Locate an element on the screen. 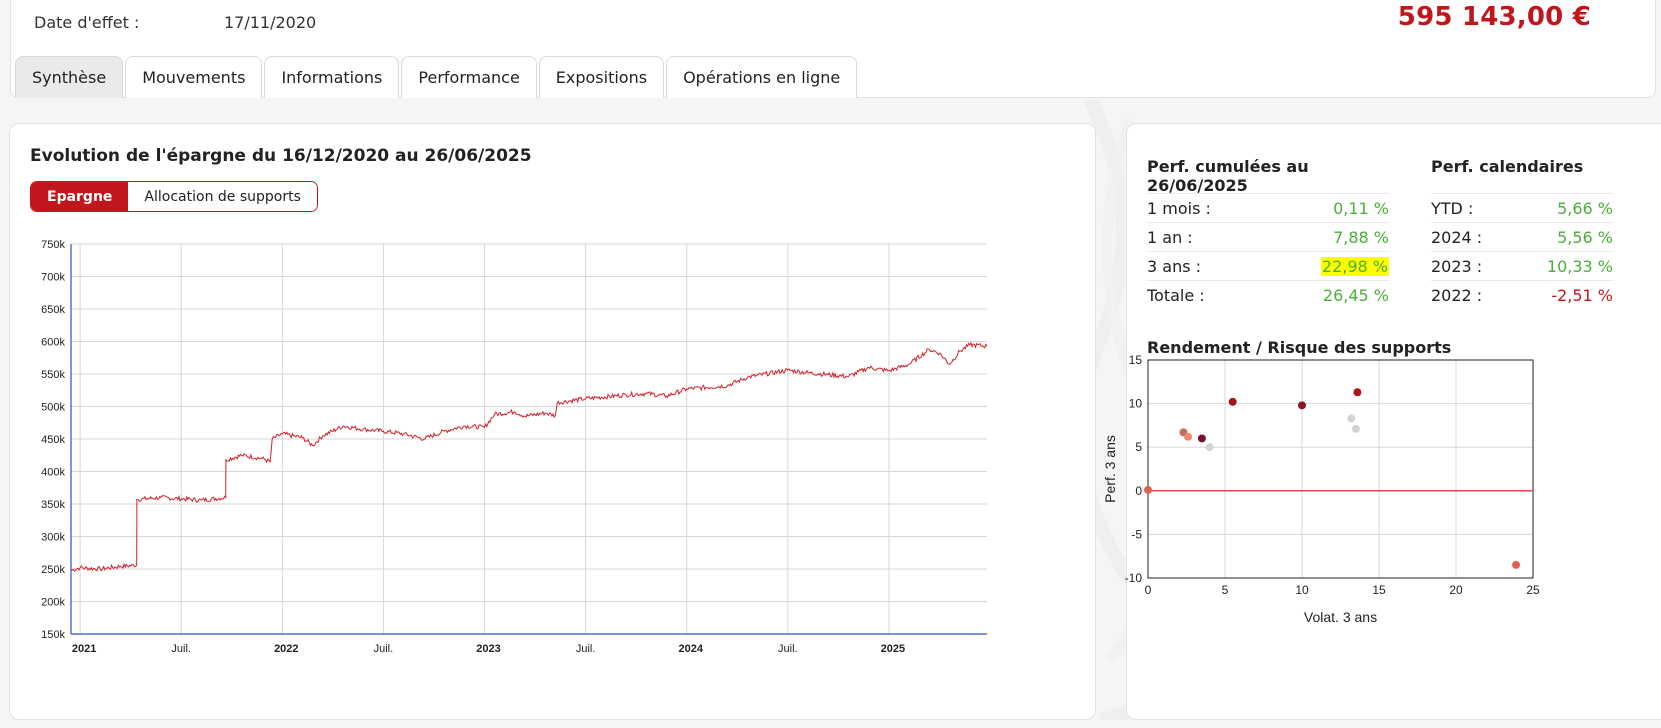 This screenshot has height=728, width=1661. tab-informations: Informations is located at coordinates (332, 77).